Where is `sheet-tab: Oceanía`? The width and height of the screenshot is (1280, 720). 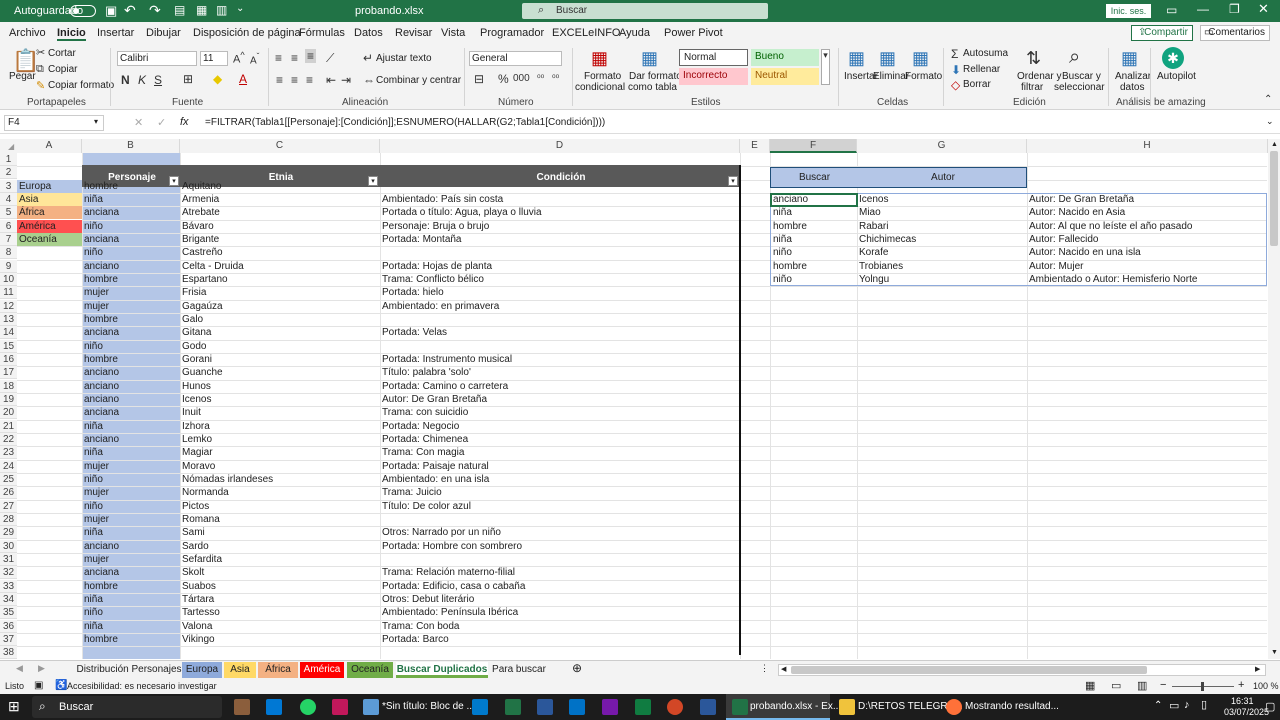
sheet-tab: Oceanía is located at coordinates (370, 670).